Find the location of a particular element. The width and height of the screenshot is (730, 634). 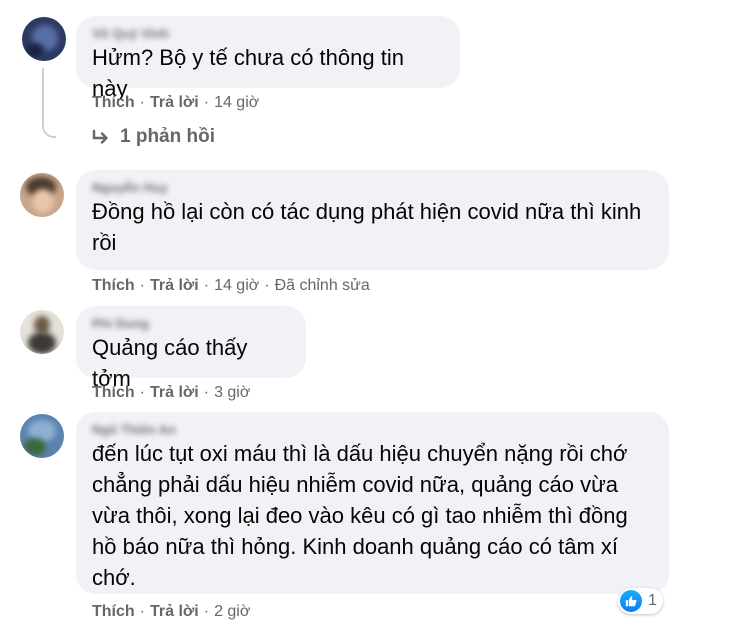

comment-author: Nguyễn Huy is located at coordinates (372, 188).